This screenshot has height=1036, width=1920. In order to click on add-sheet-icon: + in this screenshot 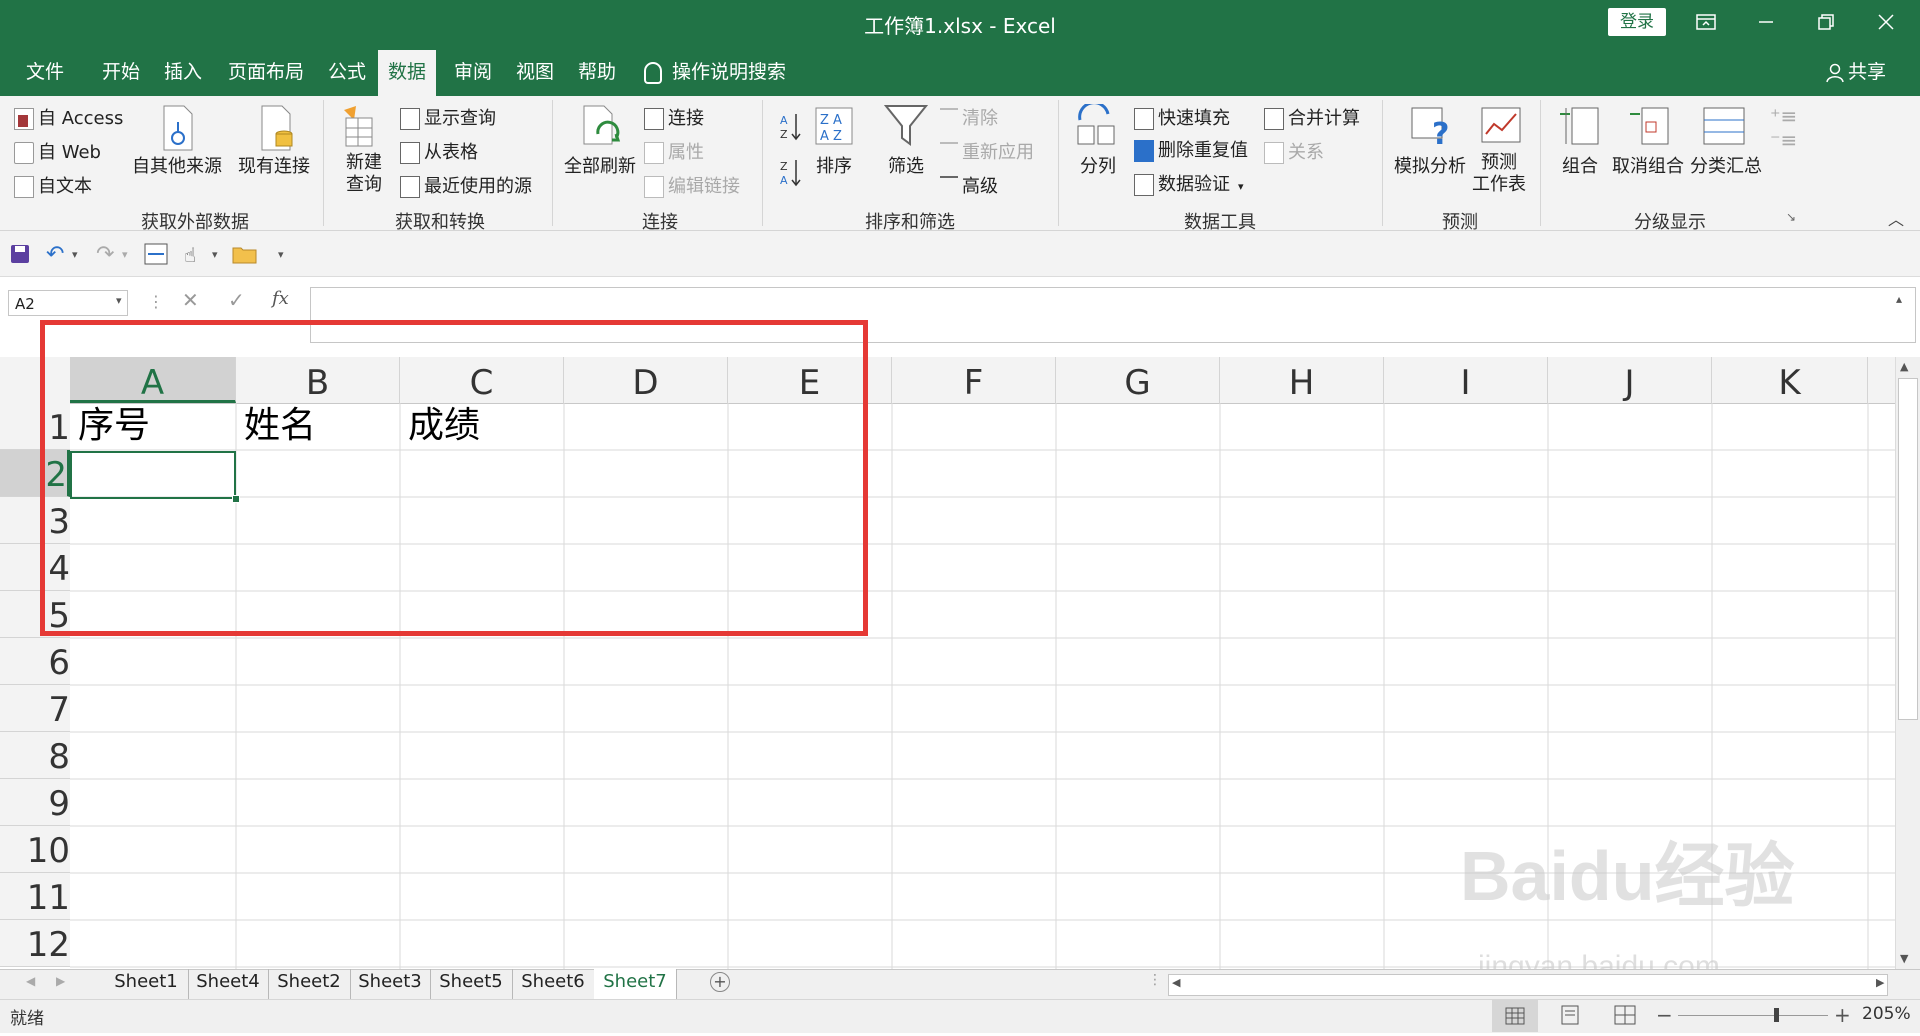, I will do `click(720, 982)`.